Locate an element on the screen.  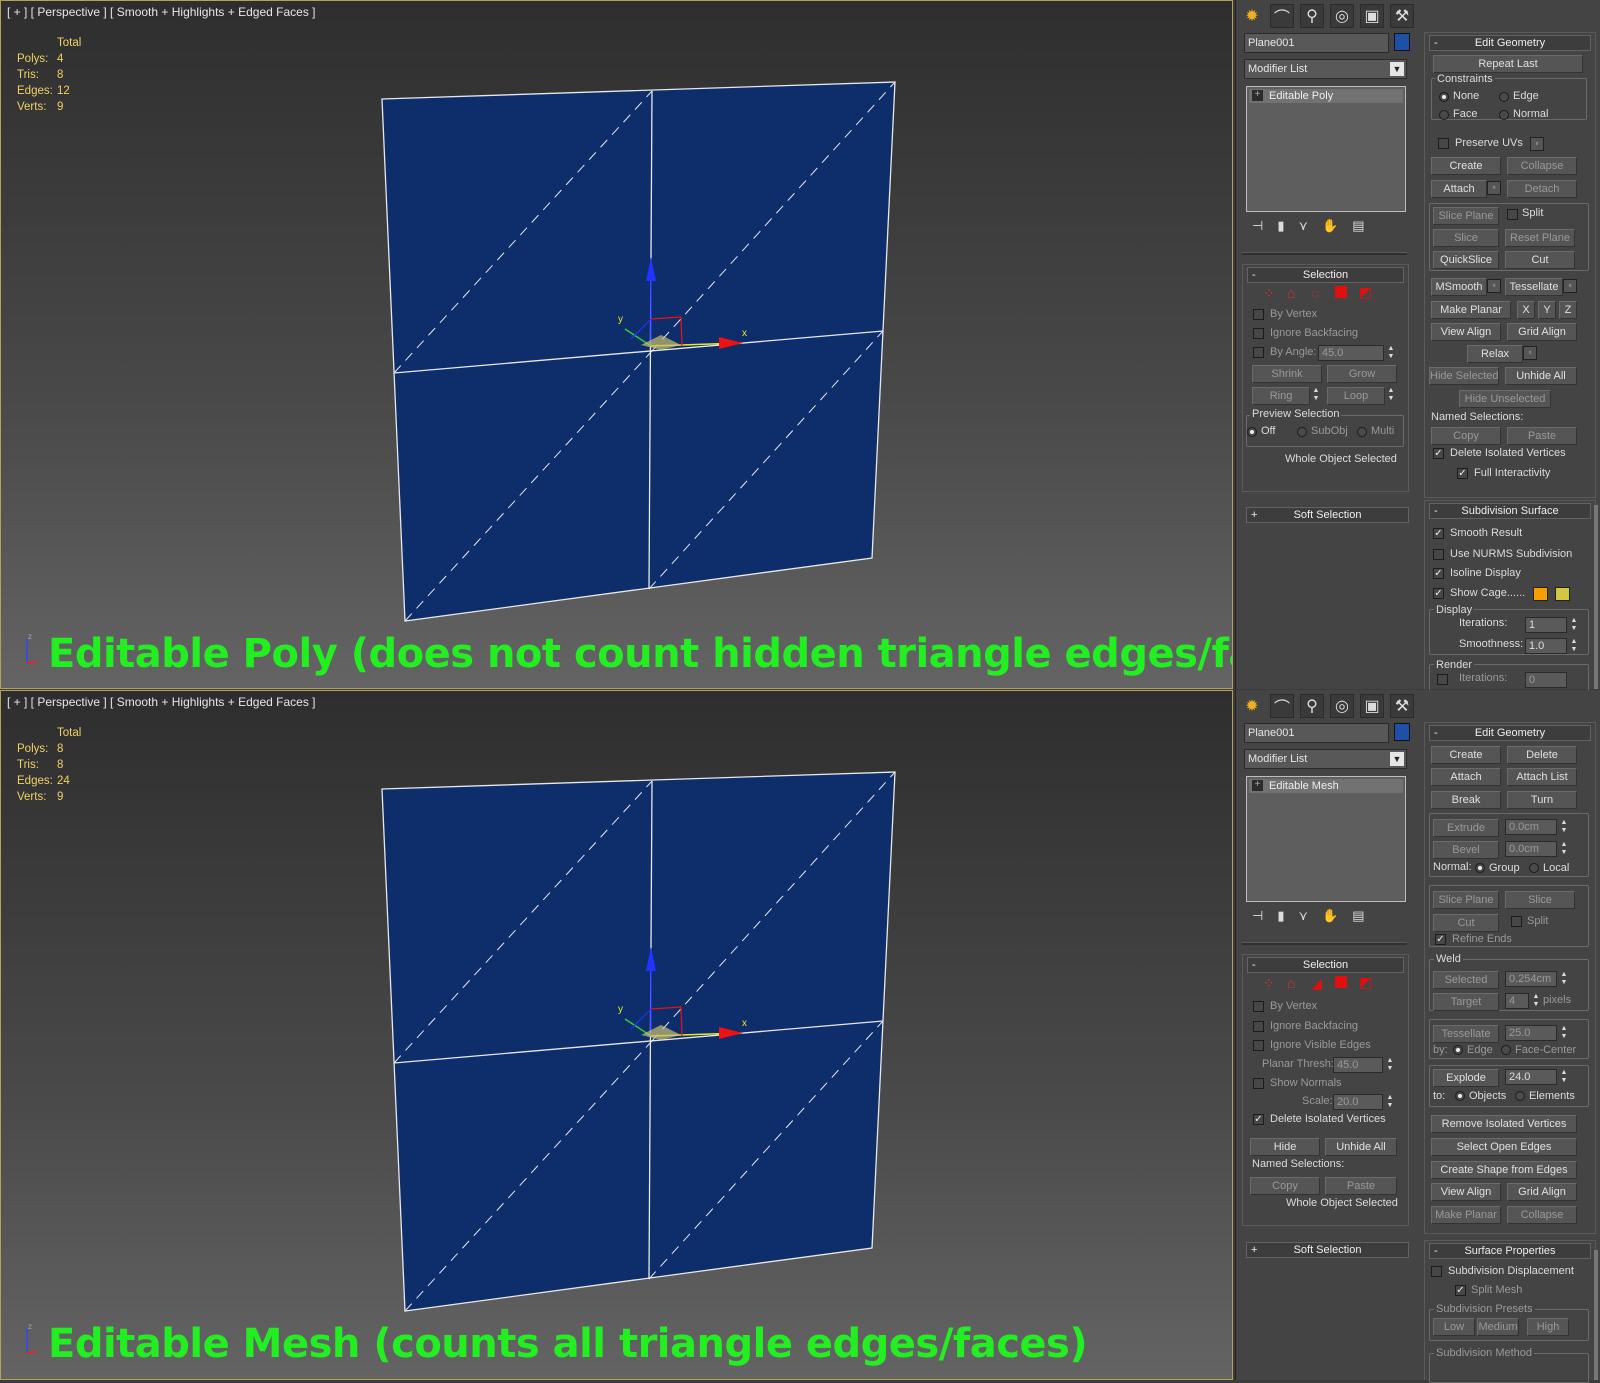
reset-plane-button: Reset Plane is located at coordinates (1540, 238).